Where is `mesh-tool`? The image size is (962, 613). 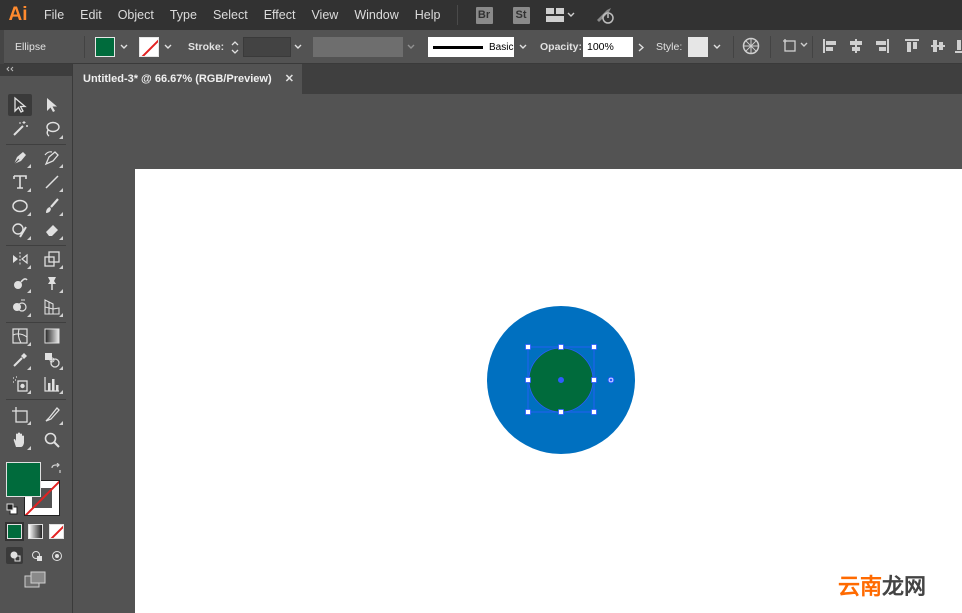 mesh-tool is located at coordinates (20, 336).